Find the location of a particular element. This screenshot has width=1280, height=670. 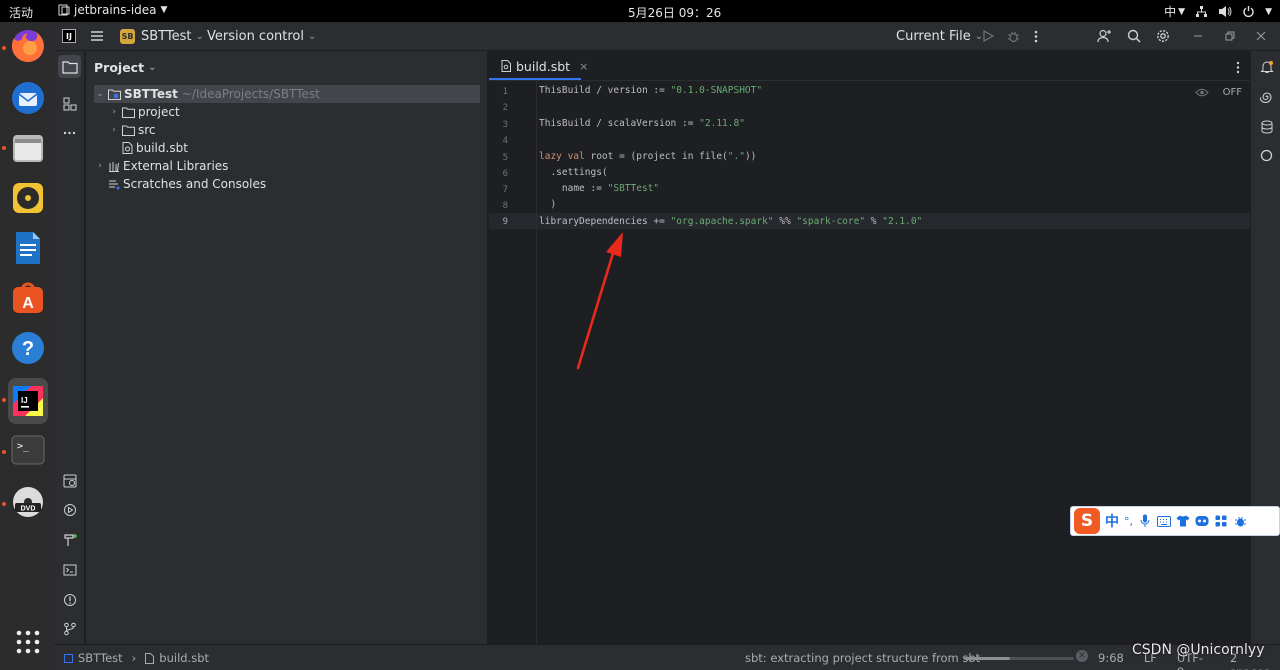

ime-punctuation-toggle: °, is located at coordinates (1128, 521).